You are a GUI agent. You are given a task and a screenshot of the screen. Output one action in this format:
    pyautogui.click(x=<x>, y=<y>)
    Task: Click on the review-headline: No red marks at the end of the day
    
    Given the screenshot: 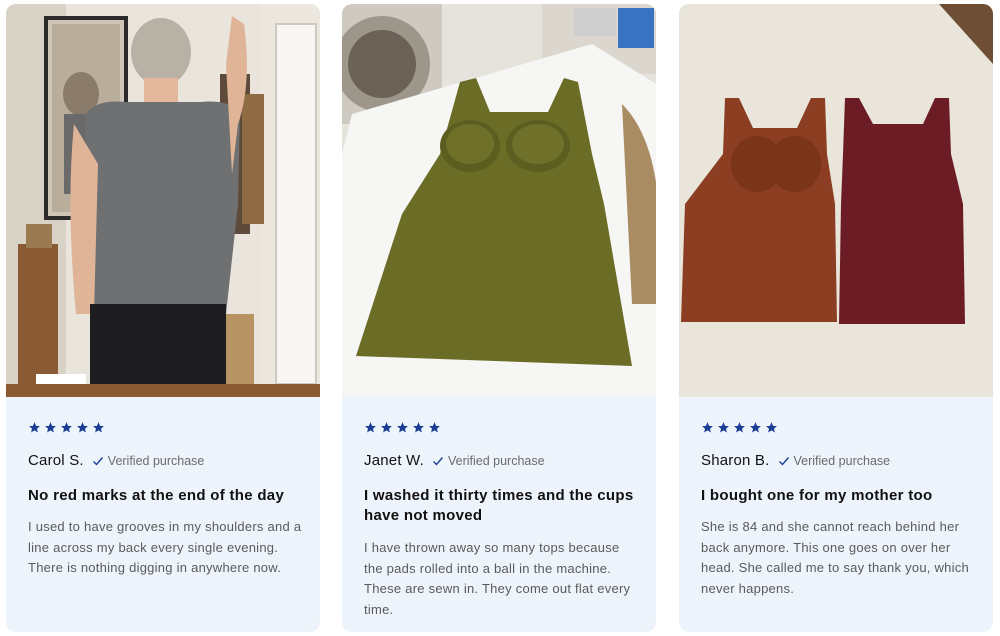 What is the action you would take?
    pyautogui.click(x=156, y=495)
    